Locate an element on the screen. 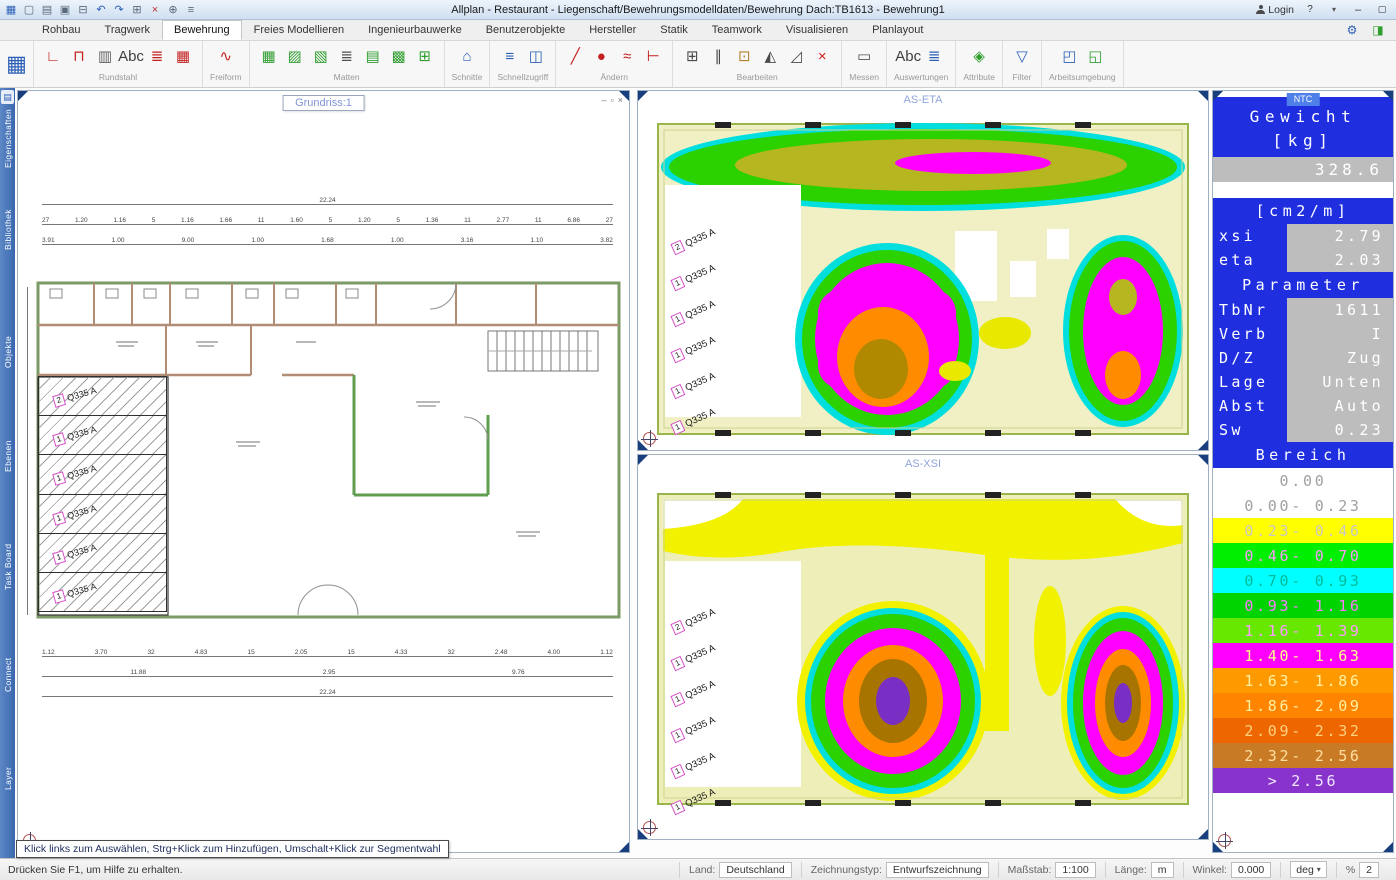 The image size is (1396, 880). mesh-span-icon: ▨ is located at coordinates (295, 56).